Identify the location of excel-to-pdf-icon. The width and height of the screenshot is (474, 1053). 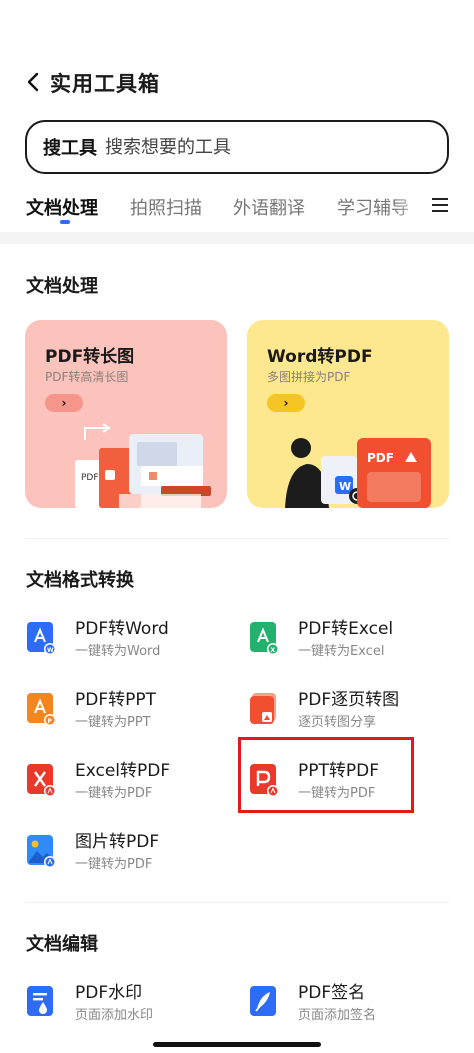
(41, 780).